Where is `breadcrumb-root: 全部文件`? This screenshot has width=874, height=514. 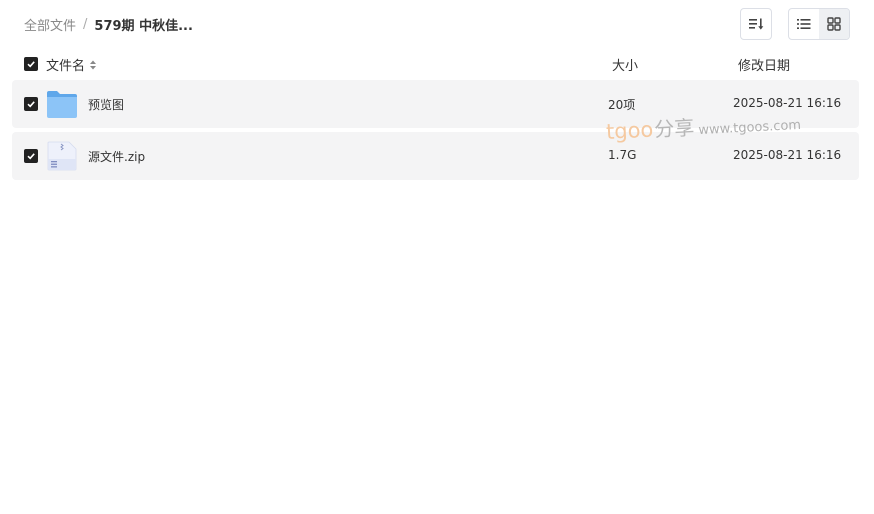
breadcrumb-root: 全部文件 is located at coordinates (50, 24).